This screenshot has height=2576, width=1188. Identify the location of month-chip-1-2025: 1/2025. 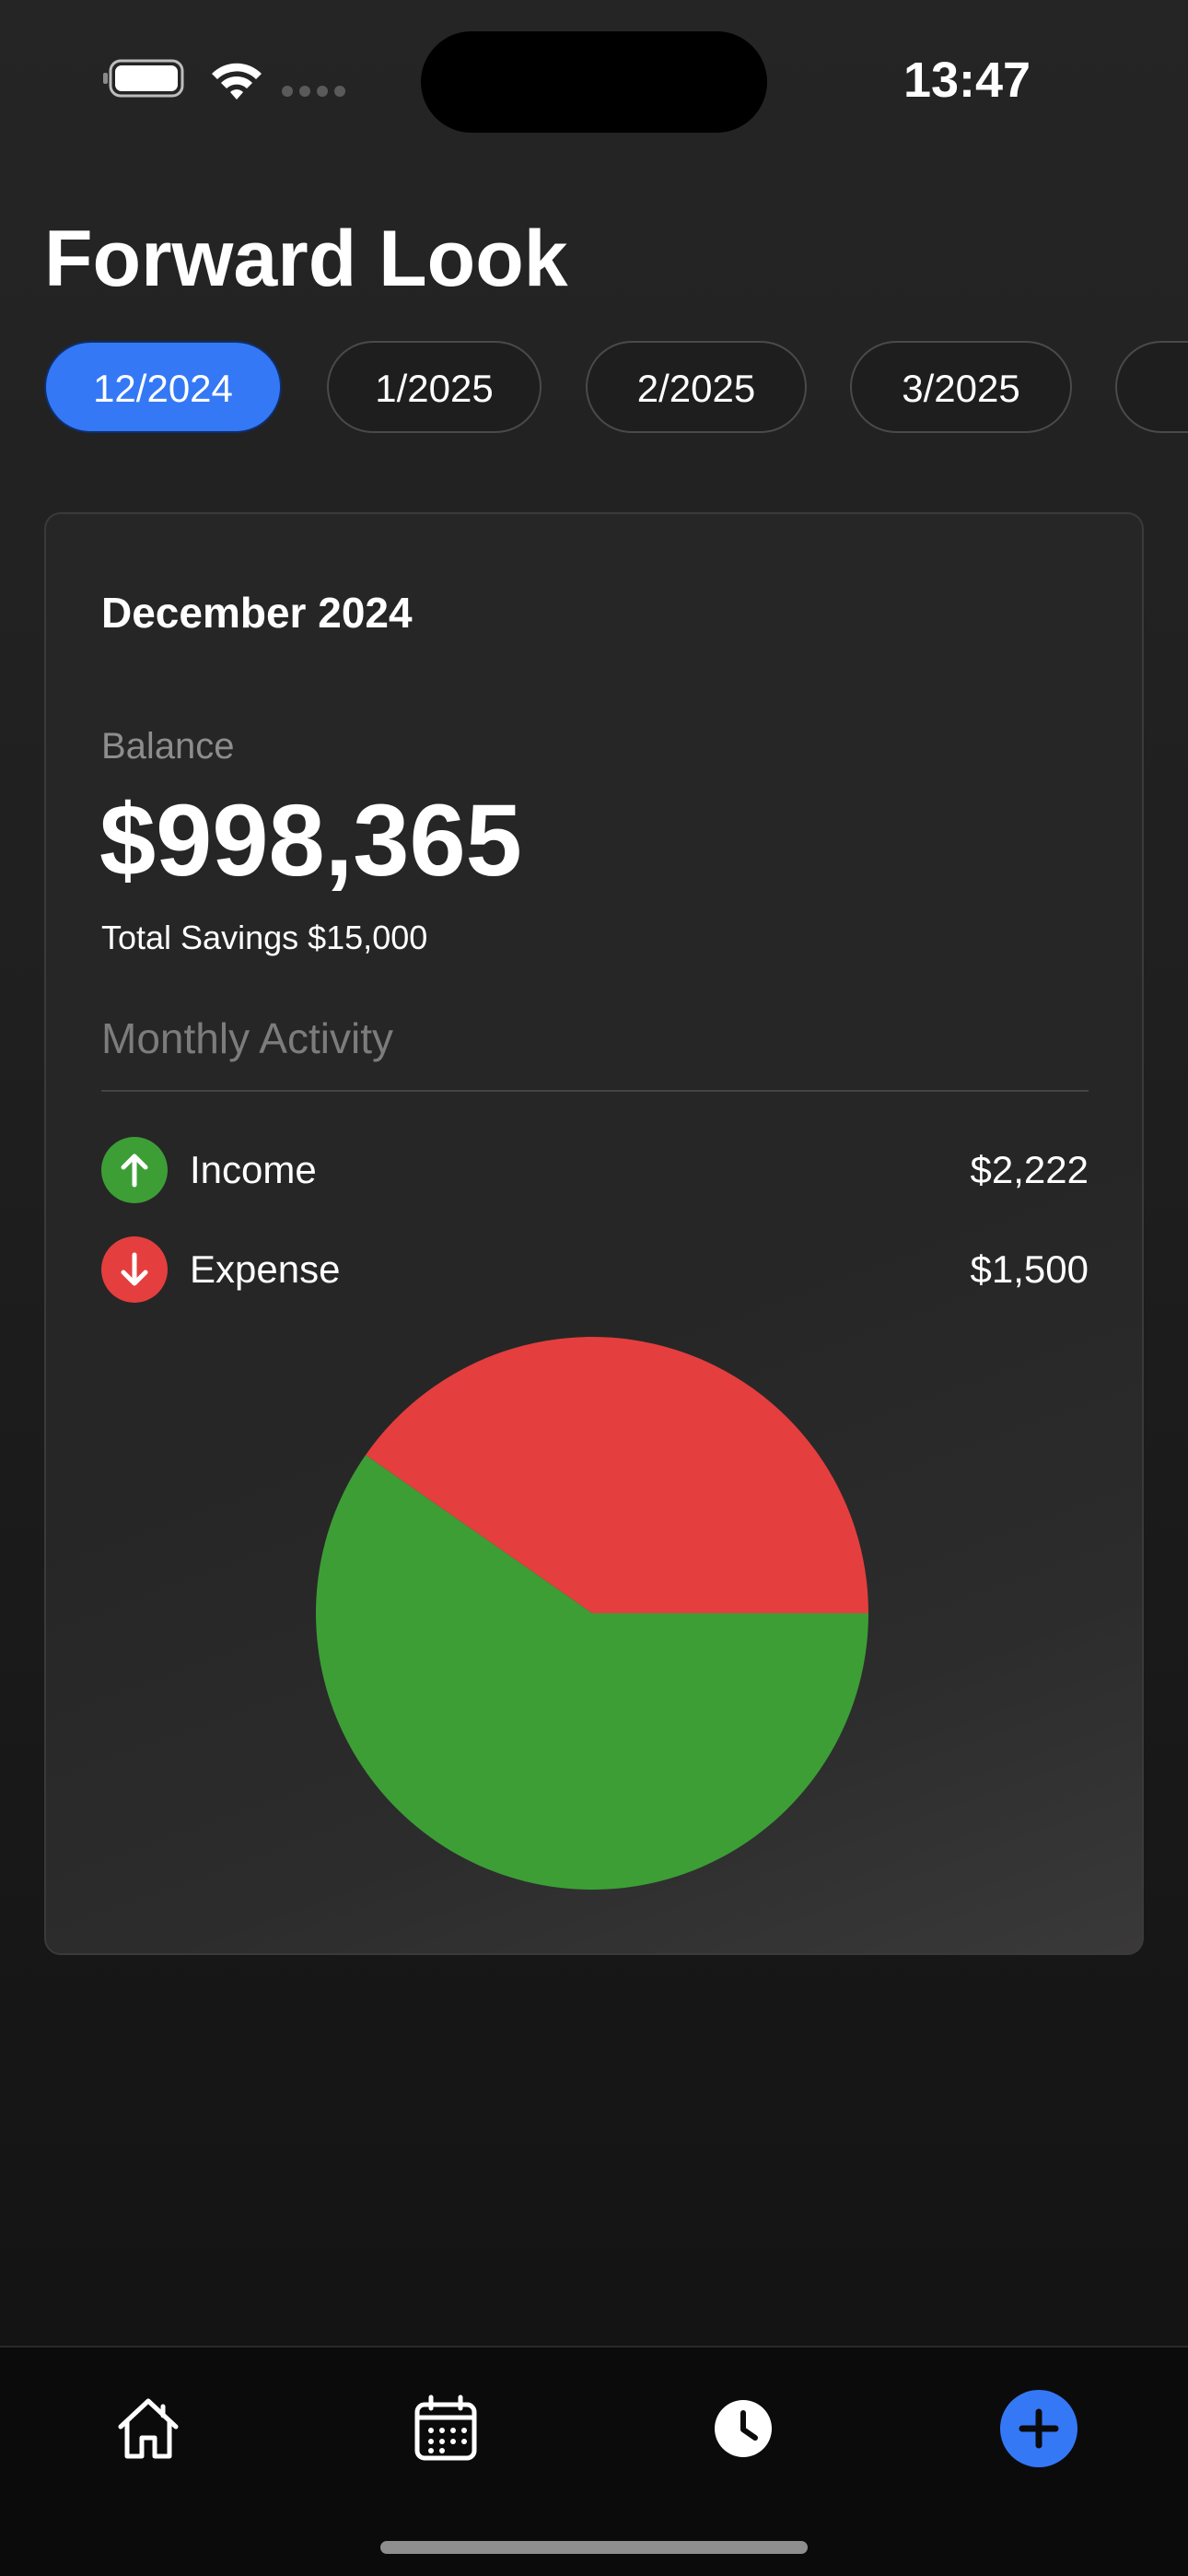
(434, 387).